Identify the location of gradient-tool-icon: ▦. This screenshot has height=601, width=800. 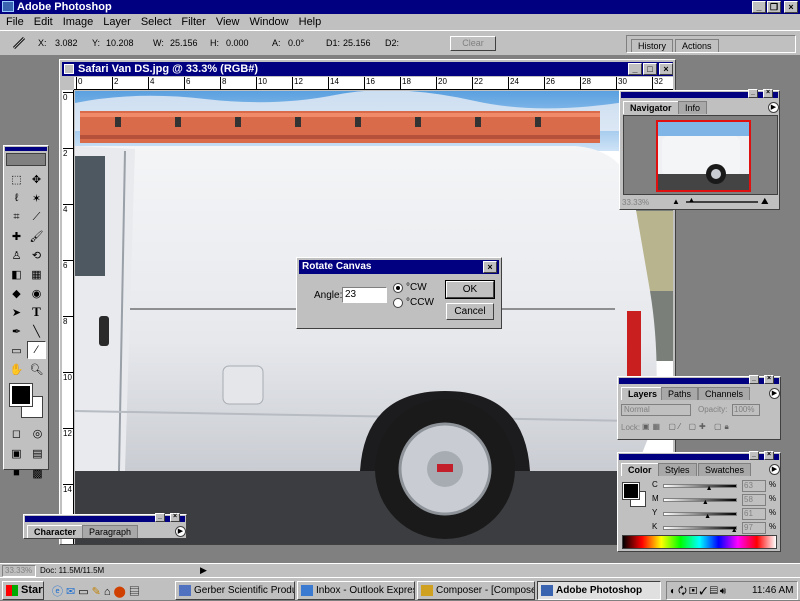
(36, 274).